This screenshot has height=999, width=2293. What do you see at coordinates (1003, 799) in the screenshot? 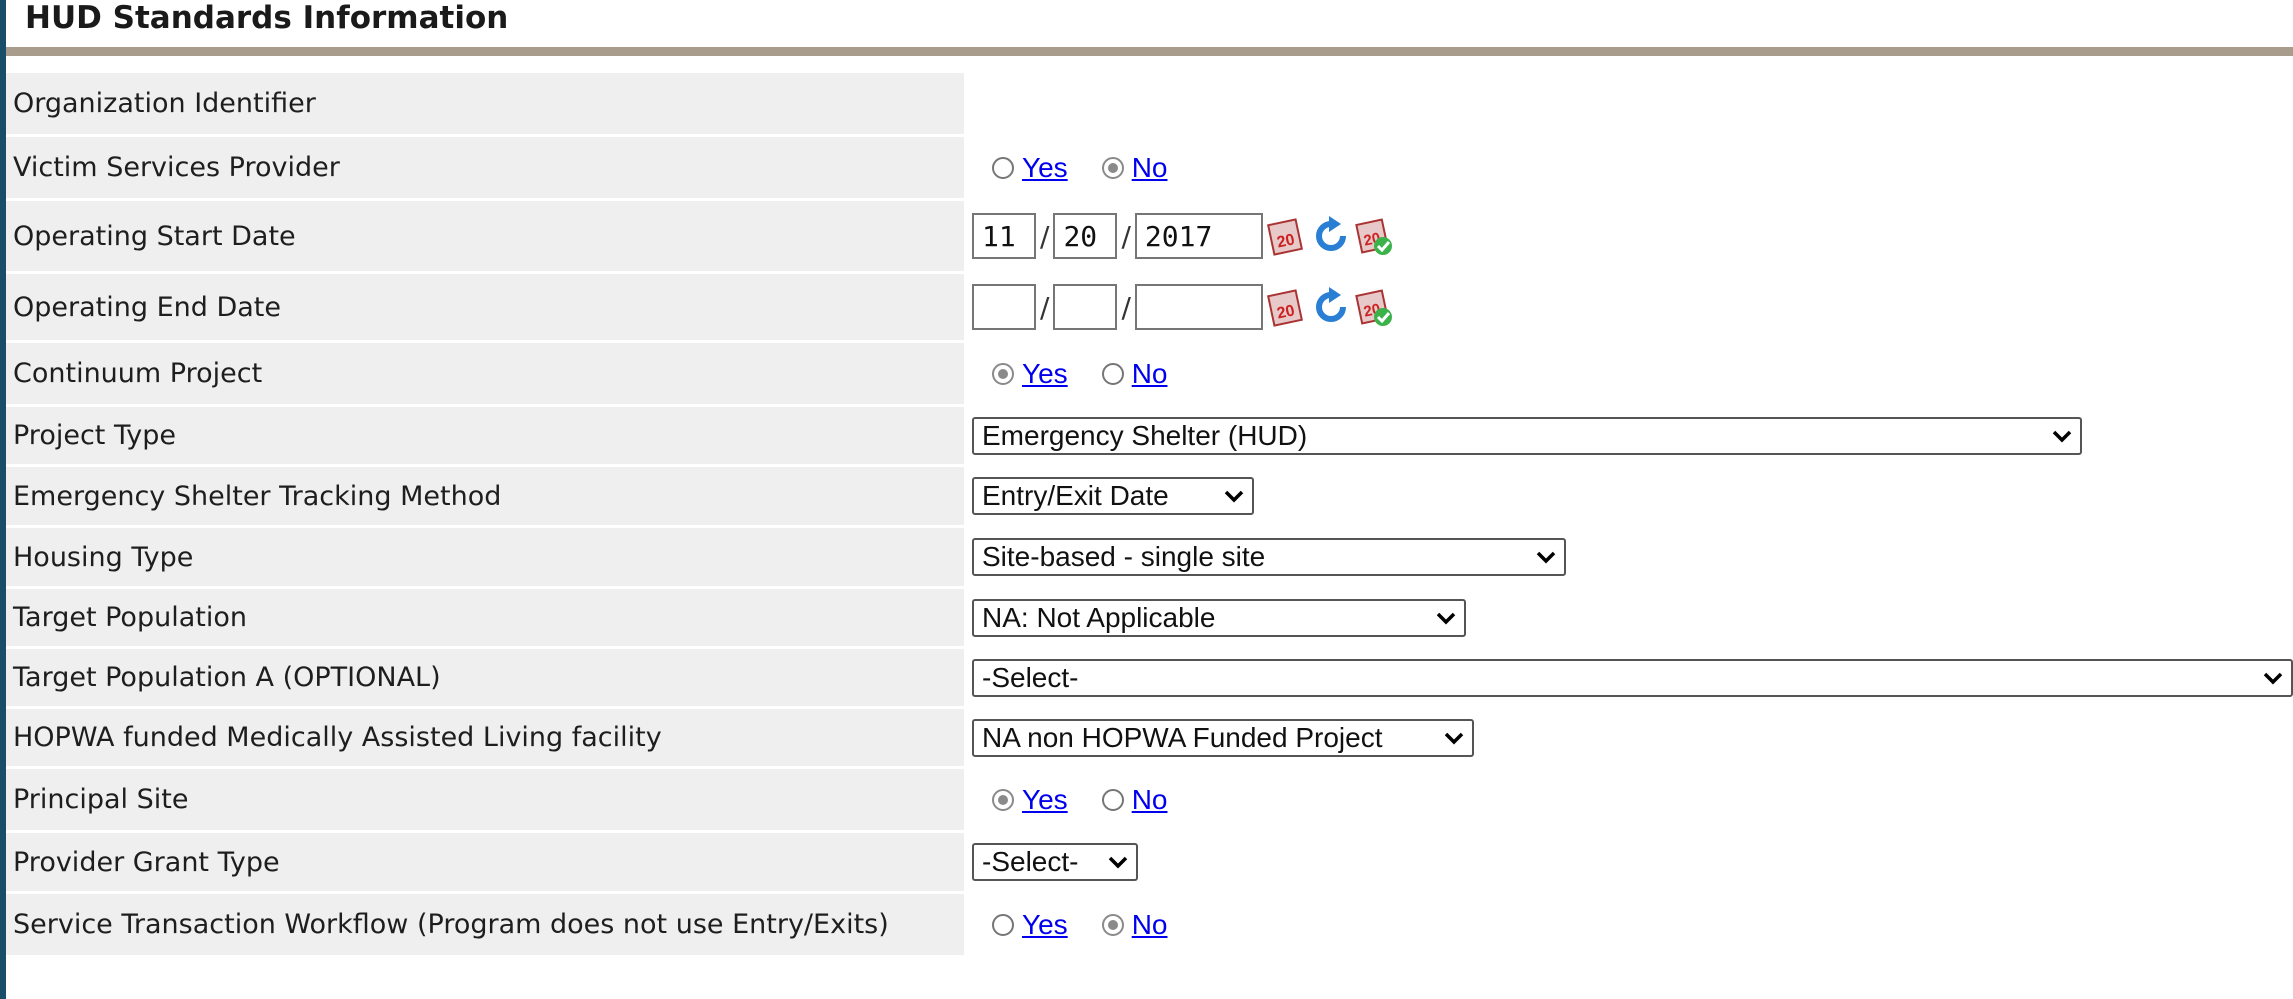
I see `principal-site-yes-radio` at bounding box center [1003, 799].